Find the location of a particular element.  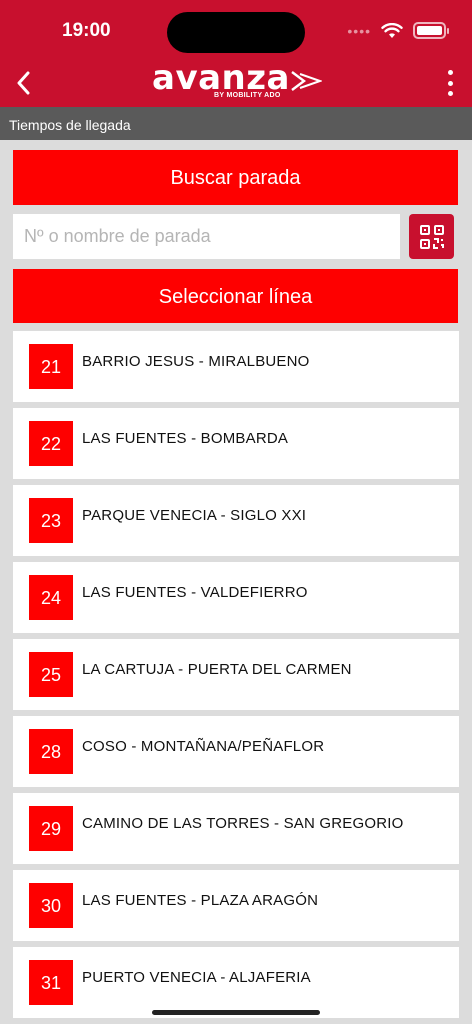

qr-scan-button is located at coordinates (431, 236).